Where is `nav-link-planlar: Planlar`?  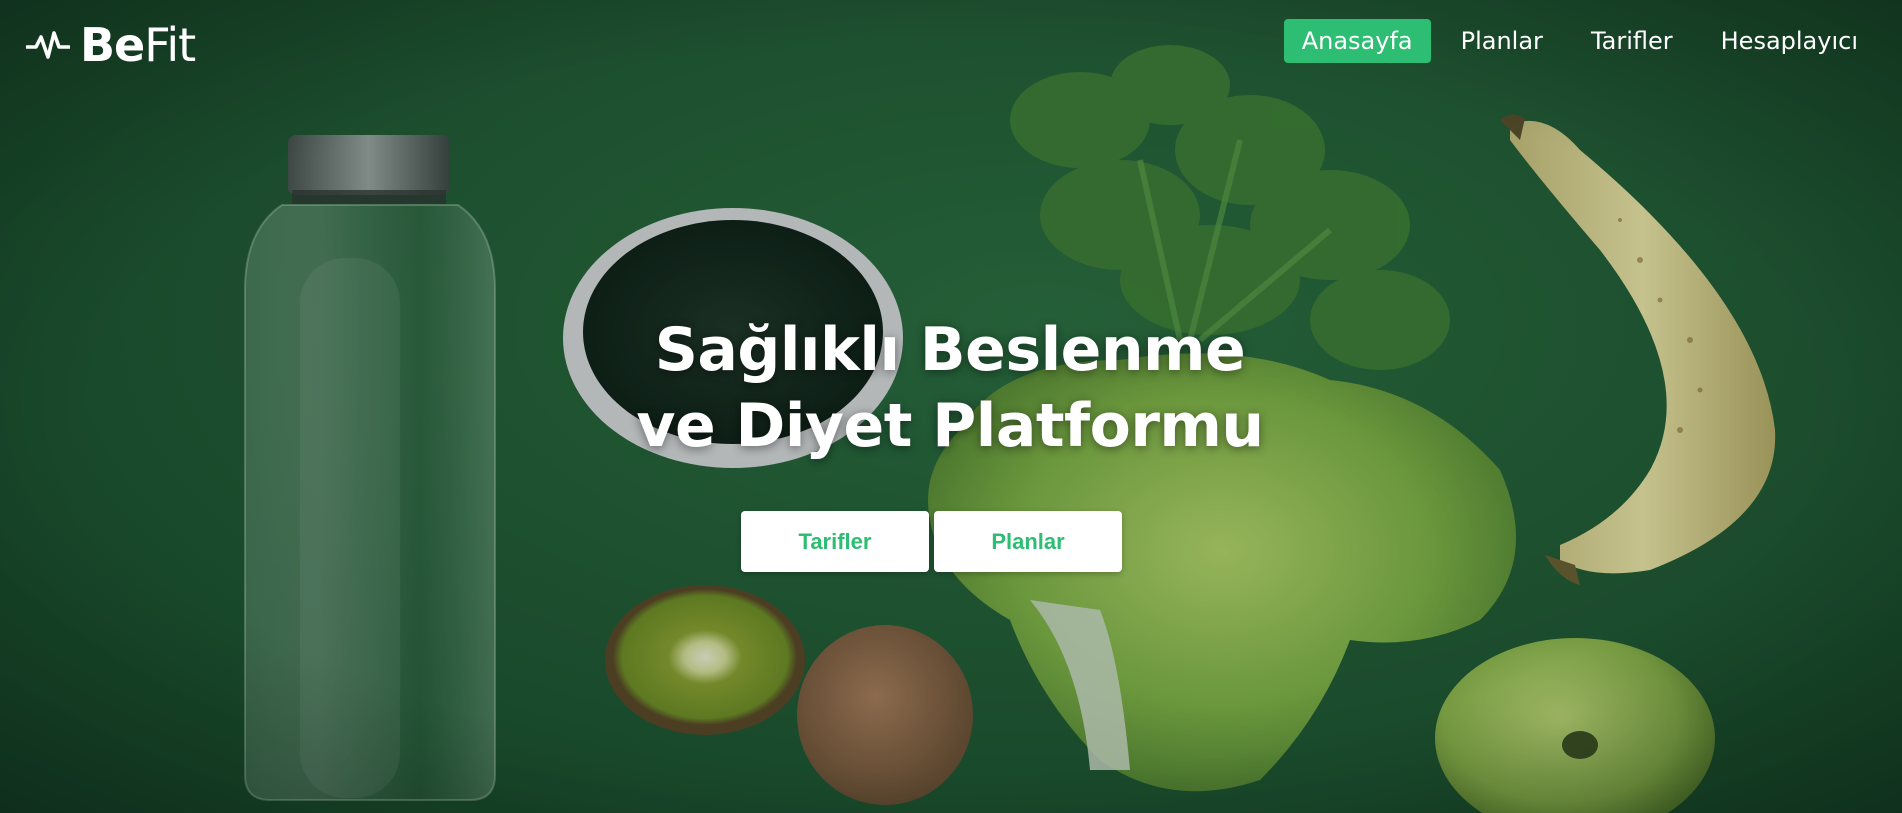 nav-link-planlar: Planlar is located at coordinates (1502, 41).